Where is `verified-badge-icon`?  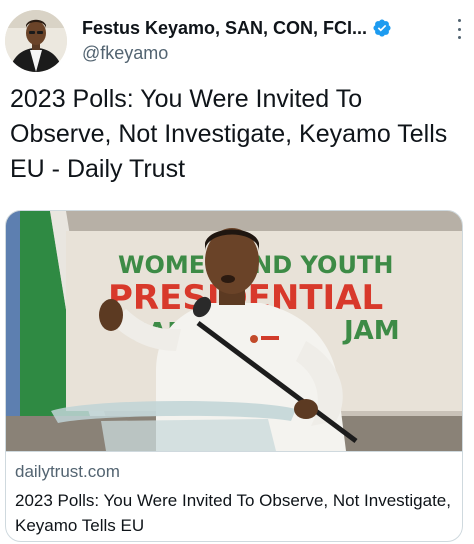 verified-badge-icon is located at coordinates (382, 28).